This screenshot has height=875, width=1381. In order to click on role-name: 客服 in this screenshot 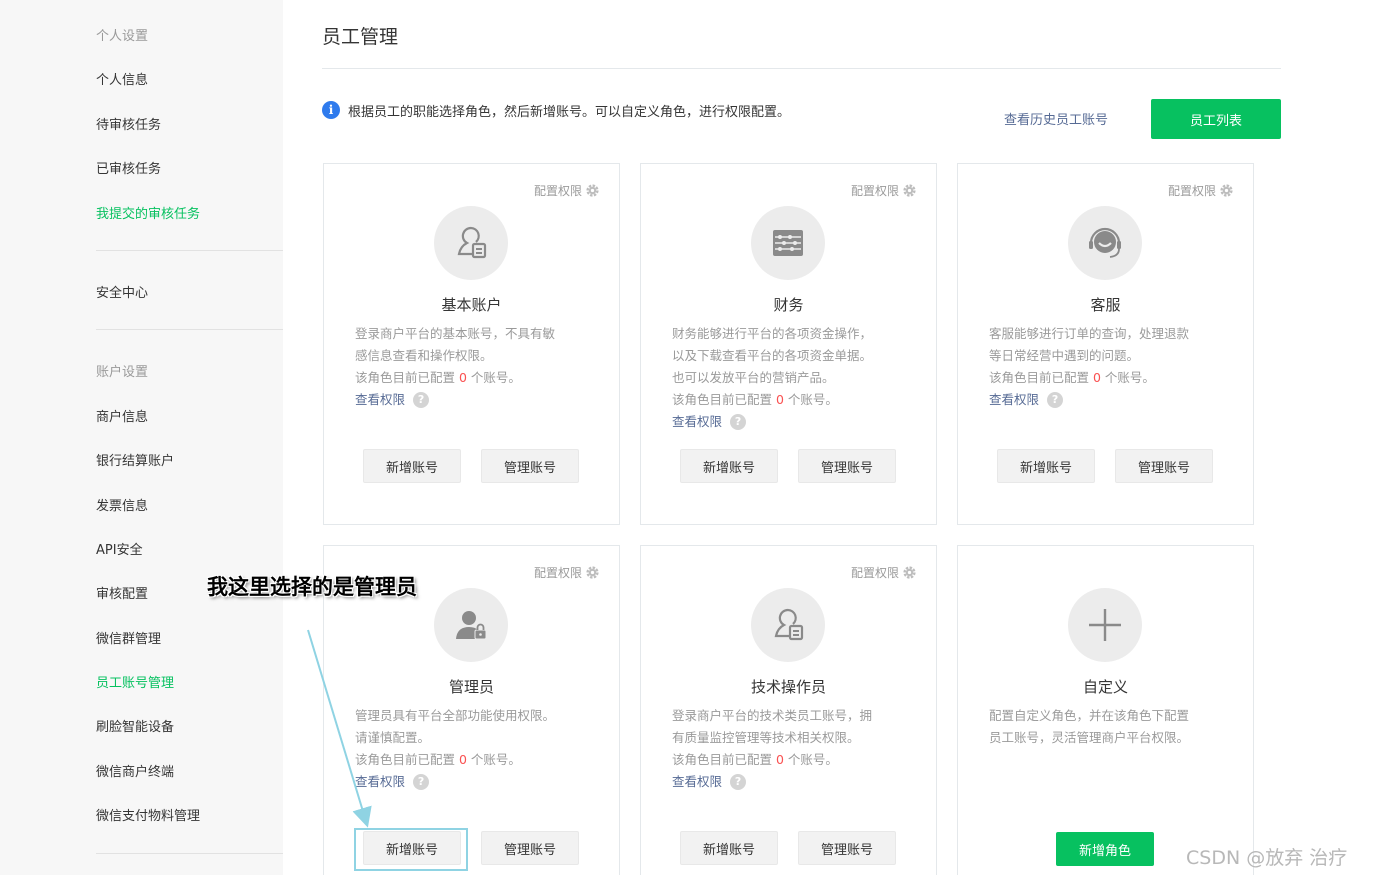, I will do `click(1105, 305)`.